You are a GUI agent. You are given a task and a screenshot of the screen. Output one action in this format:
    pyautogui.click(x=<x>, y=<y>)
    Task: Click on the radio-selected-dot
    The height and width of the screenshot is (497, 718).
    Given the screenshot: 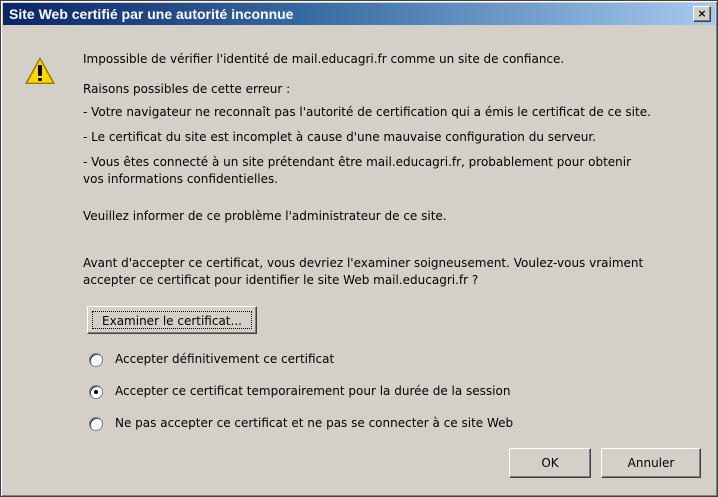 What is the action you would take?
    pyautogui.click(x=96, y=392)
    